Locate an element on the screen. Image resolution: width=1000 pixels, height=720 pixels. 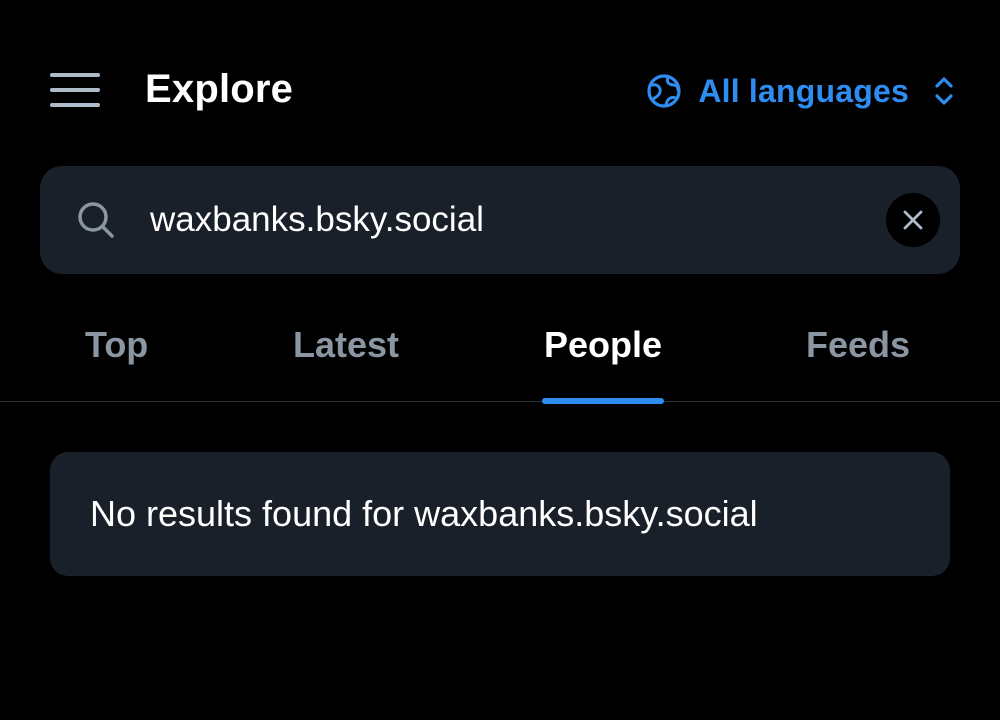
chevron-up-down-icon is located at coordinates (944, 91).